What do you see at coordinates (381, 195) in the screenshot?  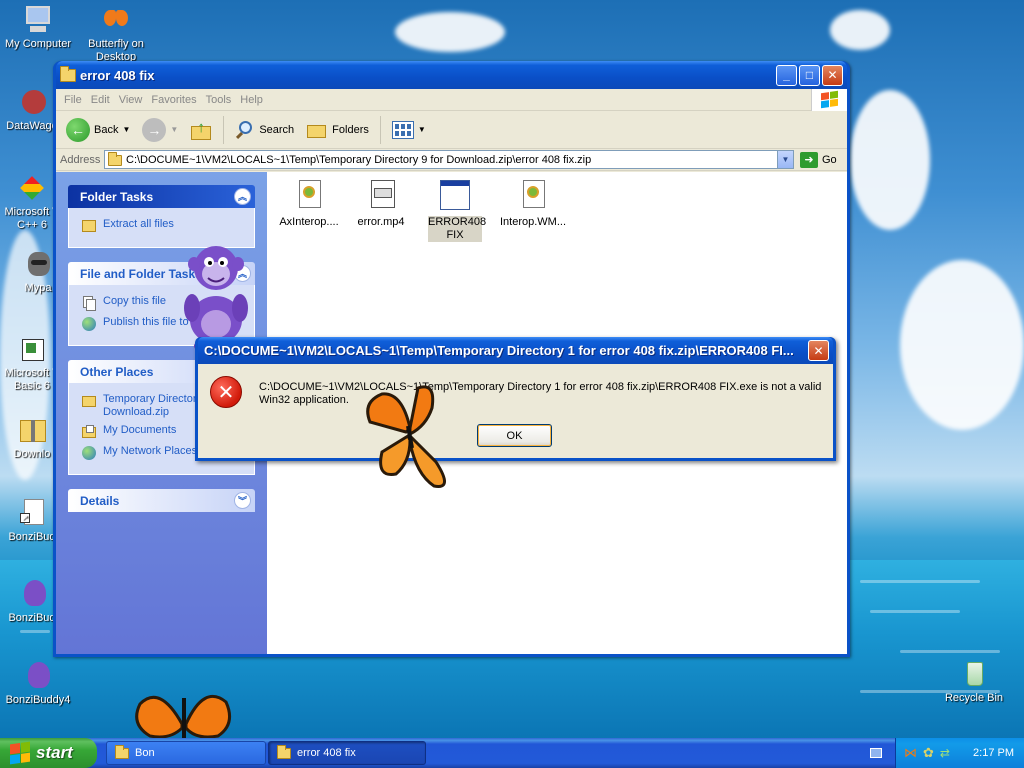 I see `application-window-icon` at bounding box center [381, 195].